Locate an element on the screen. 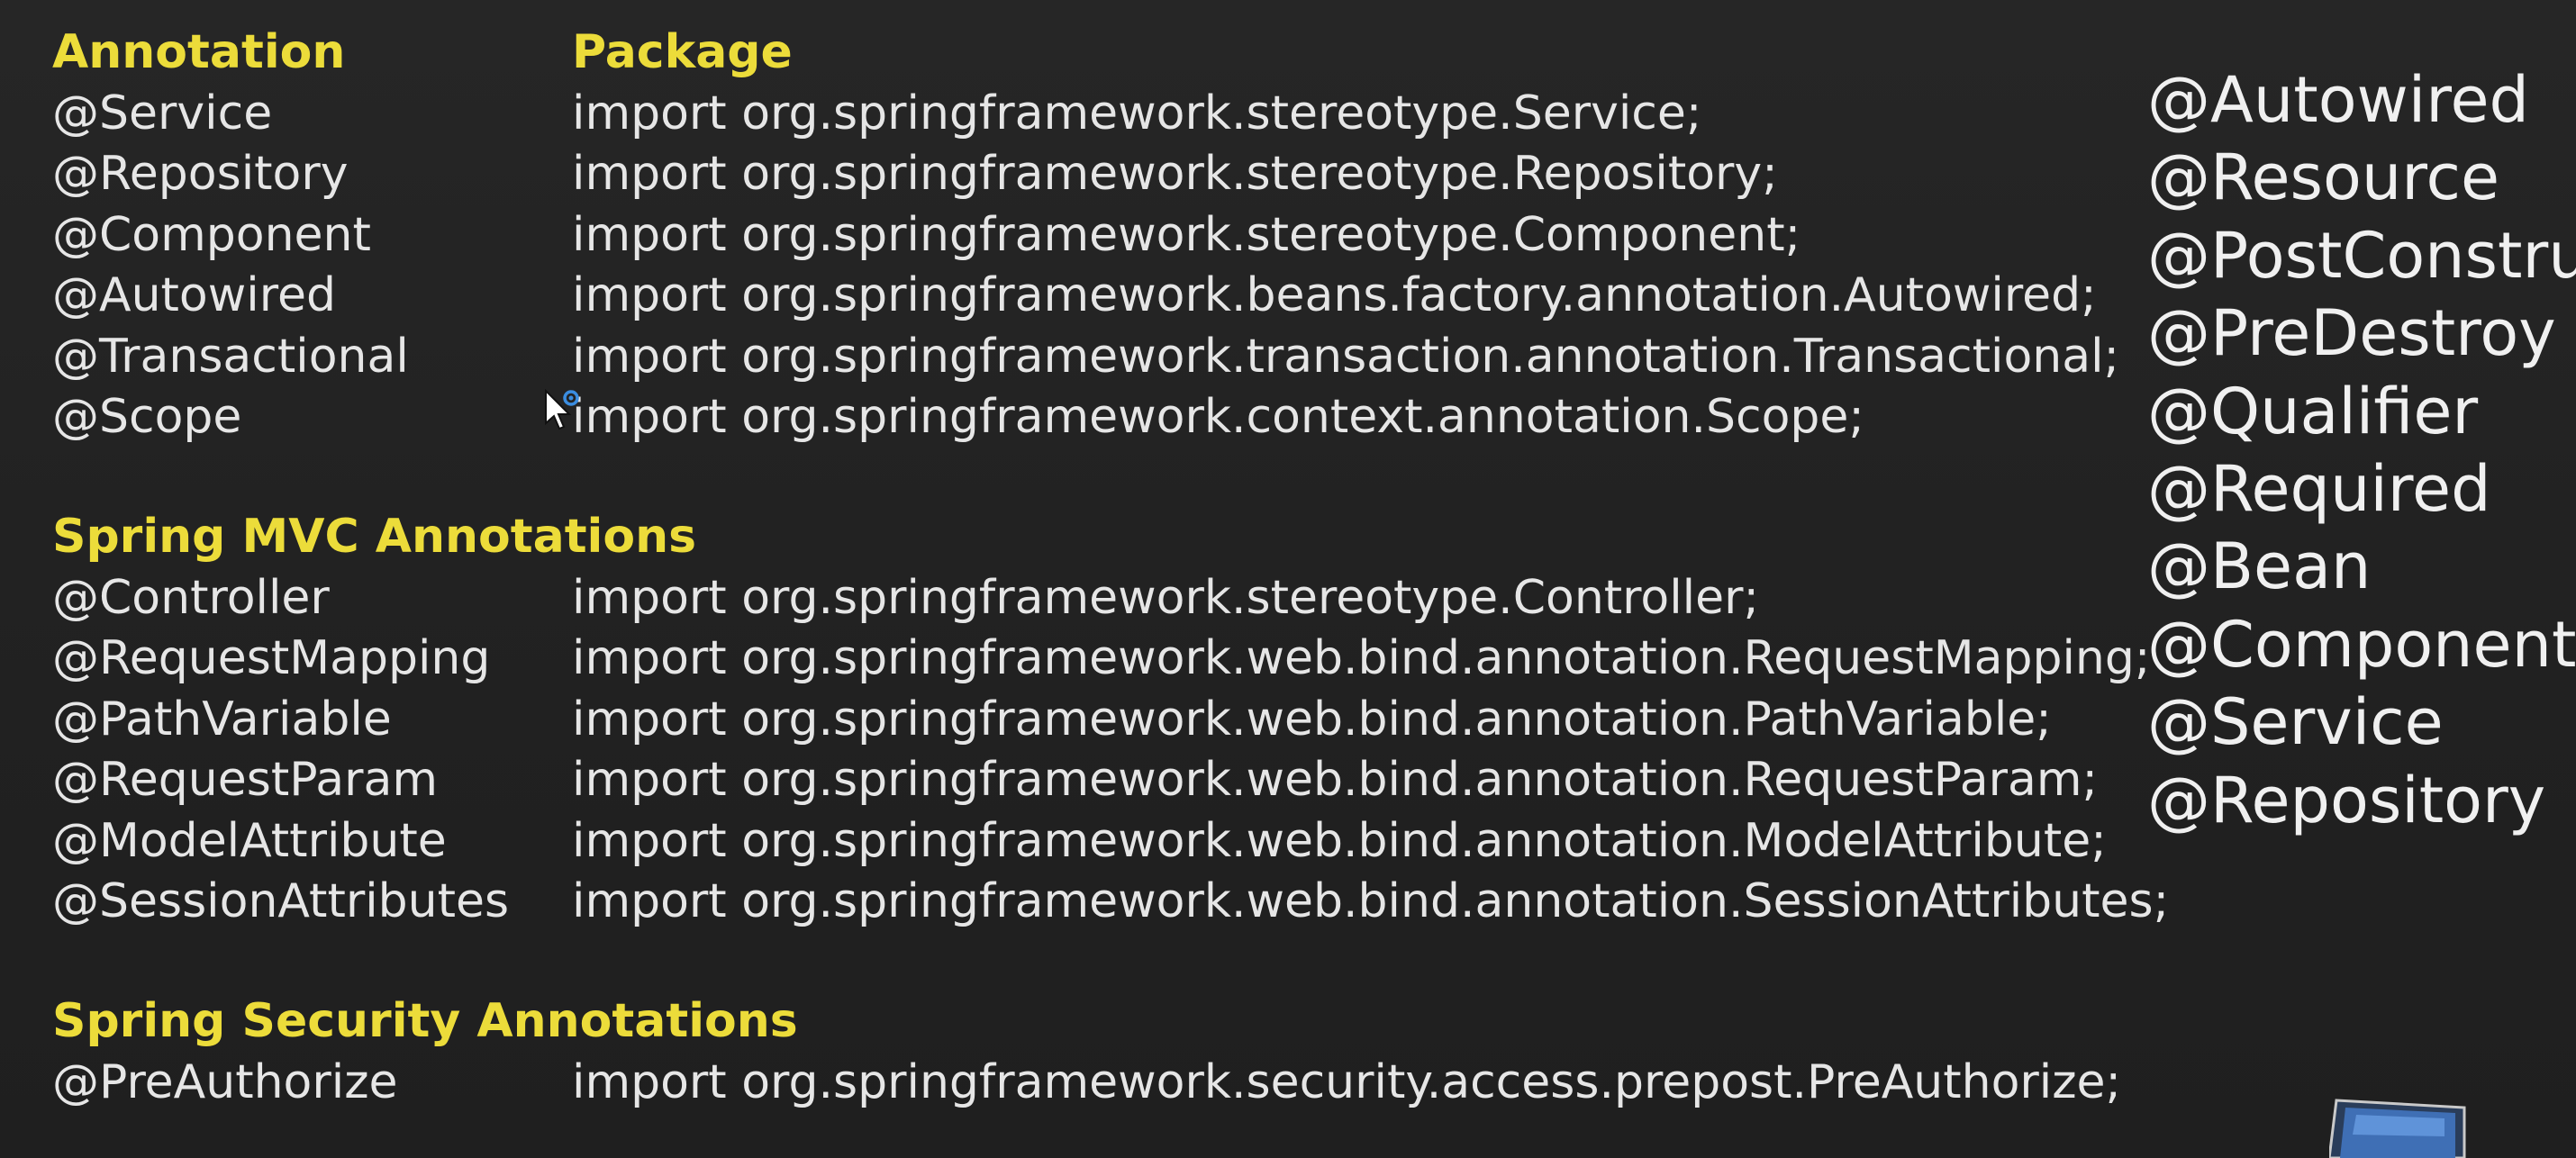 This screenshot has height=1158, width=2576. annotation-name: @SessionAttributes is located at coordinates (281, 901).